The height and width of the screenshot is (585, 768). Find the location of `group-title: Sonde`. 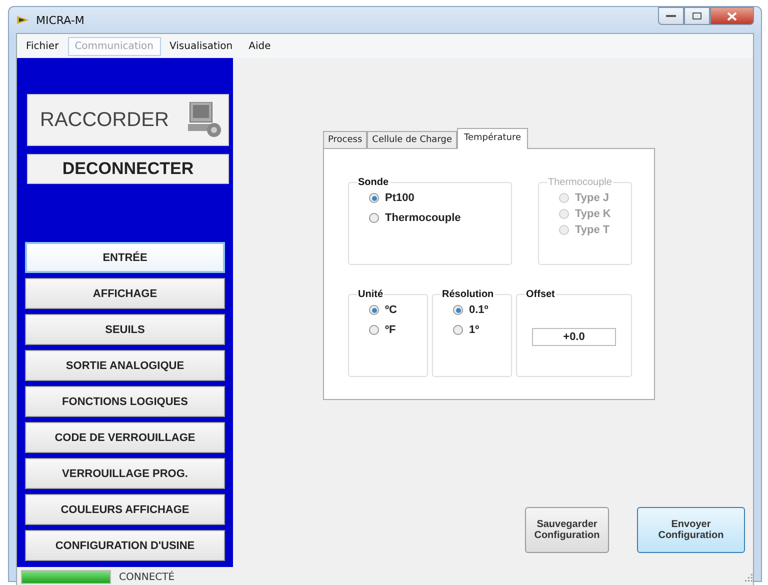

group-title: Sonde is located at coordinates (373, 182).